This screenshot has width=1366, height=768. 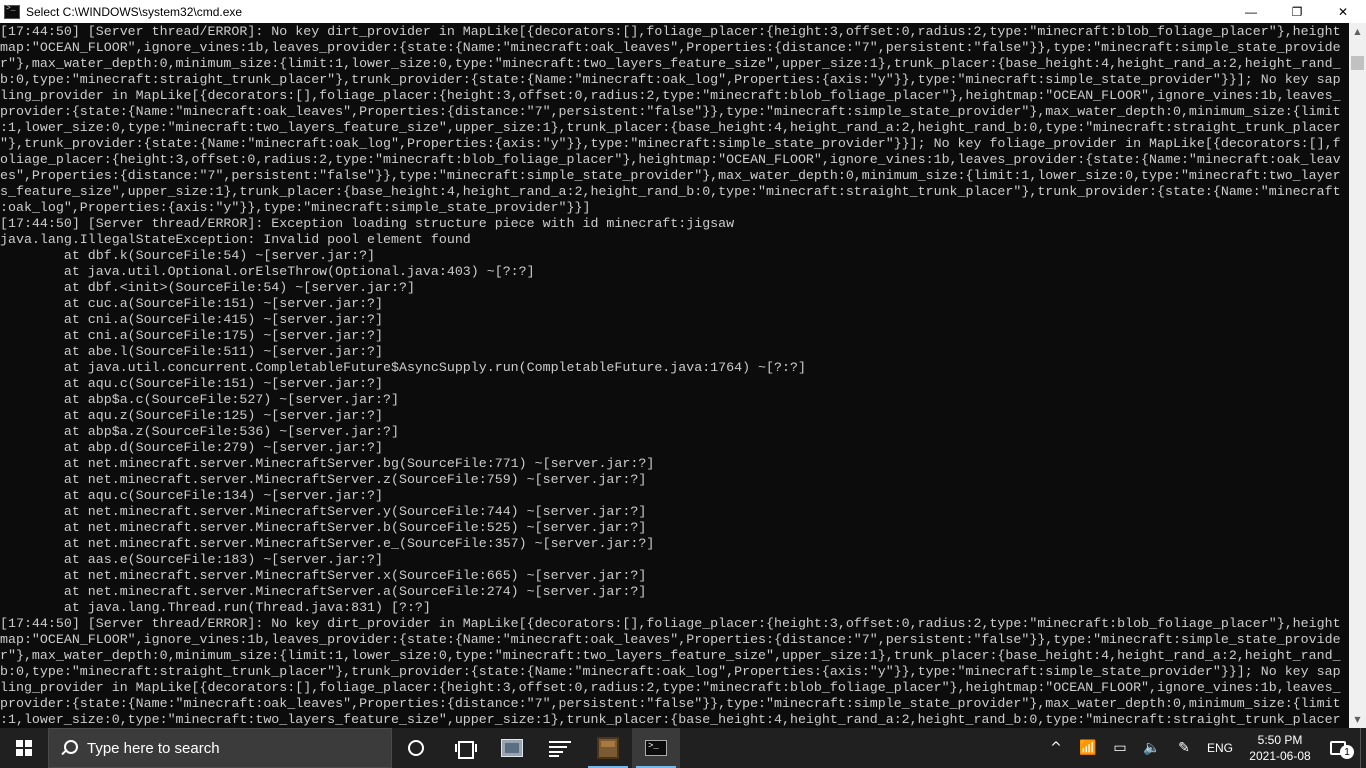 I want to click on minecraft-taskbar-button, so click(x=608, y=748).